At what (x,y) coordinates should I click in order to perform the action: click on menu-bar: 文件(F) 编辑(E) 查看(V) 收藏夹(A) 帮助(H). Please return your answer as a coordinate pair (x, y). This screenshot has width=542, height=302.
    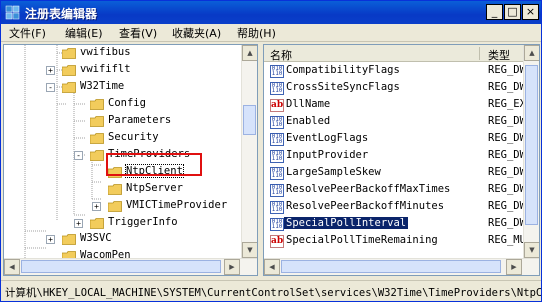
    Looking at the image, I should click on (271, 33).